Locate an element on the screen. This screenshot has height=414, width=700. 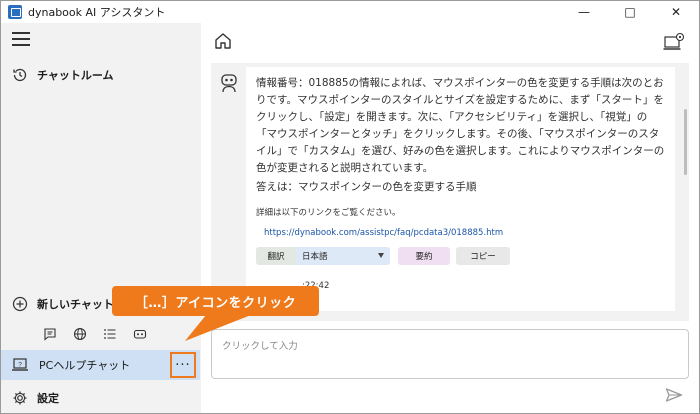
robot-icon is located at coordinates (140, 334).